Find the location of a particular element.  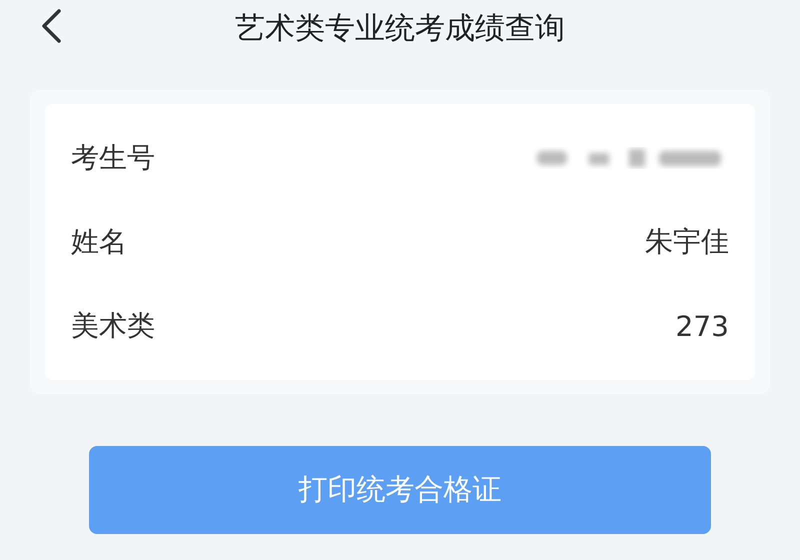

field-label: 美术类 is located at coordinates (113, 326).